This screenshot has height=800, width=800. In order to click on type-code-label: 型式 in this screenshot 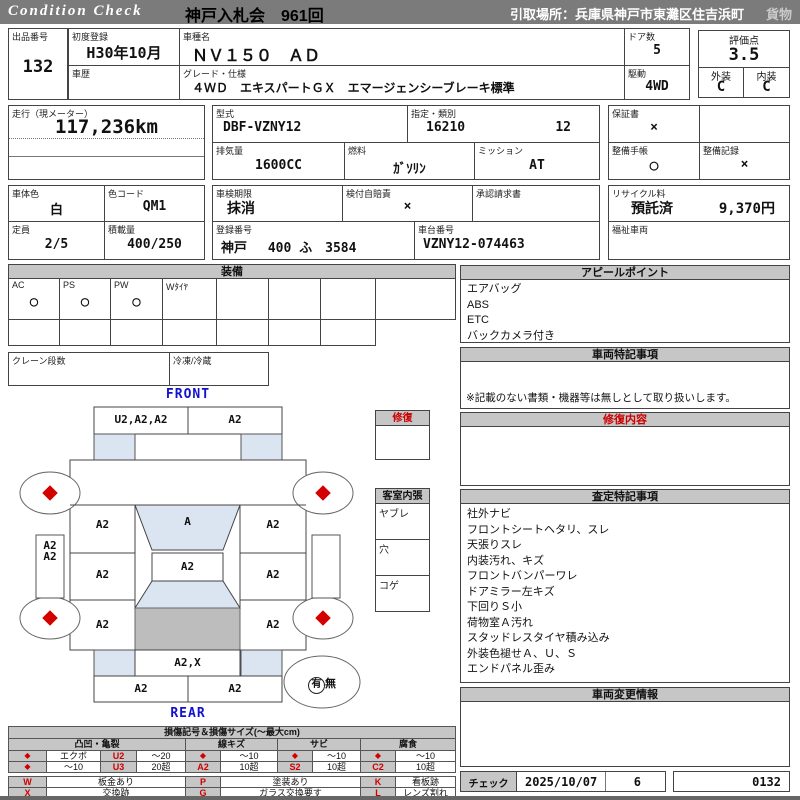, I will do `click(225, 114)`.